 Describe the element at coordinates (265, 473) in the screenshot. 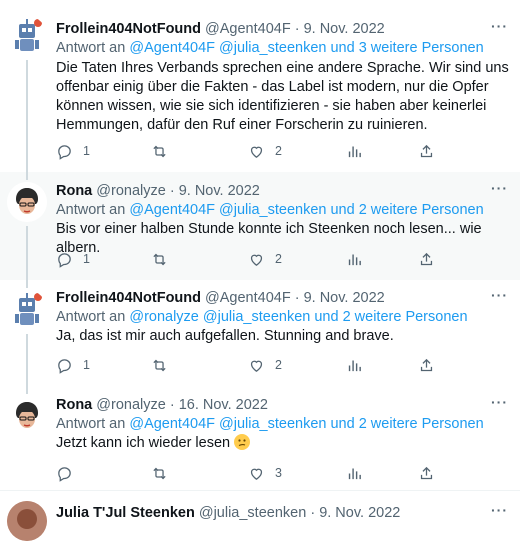

I see `like-button: 3` at that location.